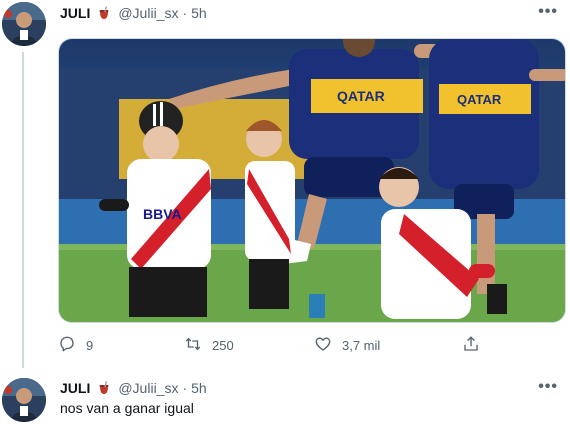 Image resolution: width=570 pixels, height=424 pixels. I want to click on retweet-button: 250, so click(209, 345).